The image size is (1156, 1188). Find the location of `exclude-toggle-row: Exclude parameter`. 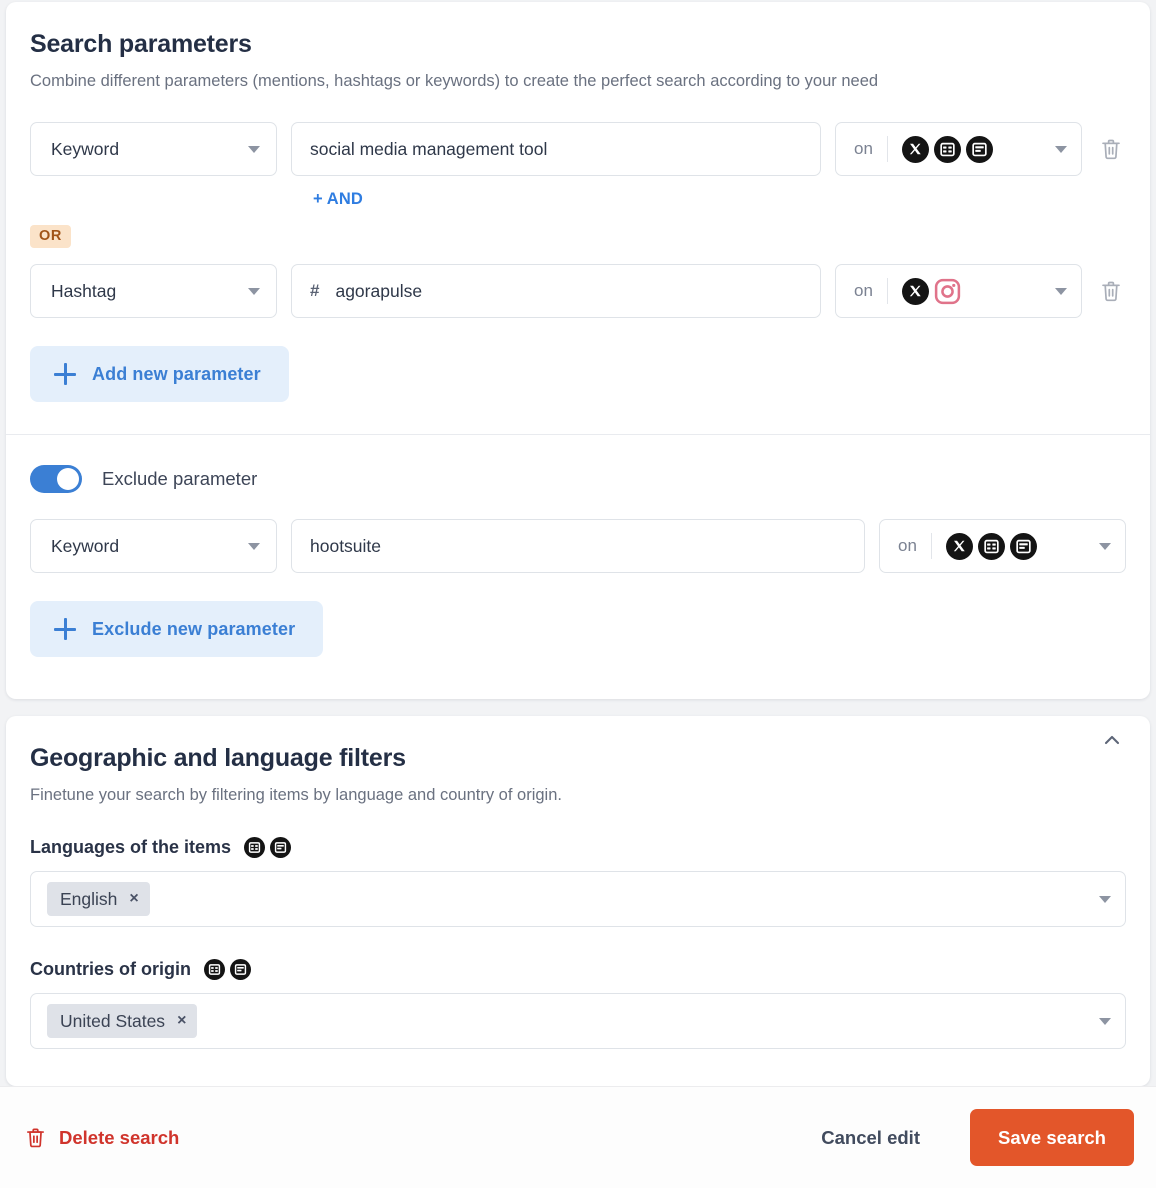

exclude-toggle-row: Exclude parameter is located at coordinates (578, 464).